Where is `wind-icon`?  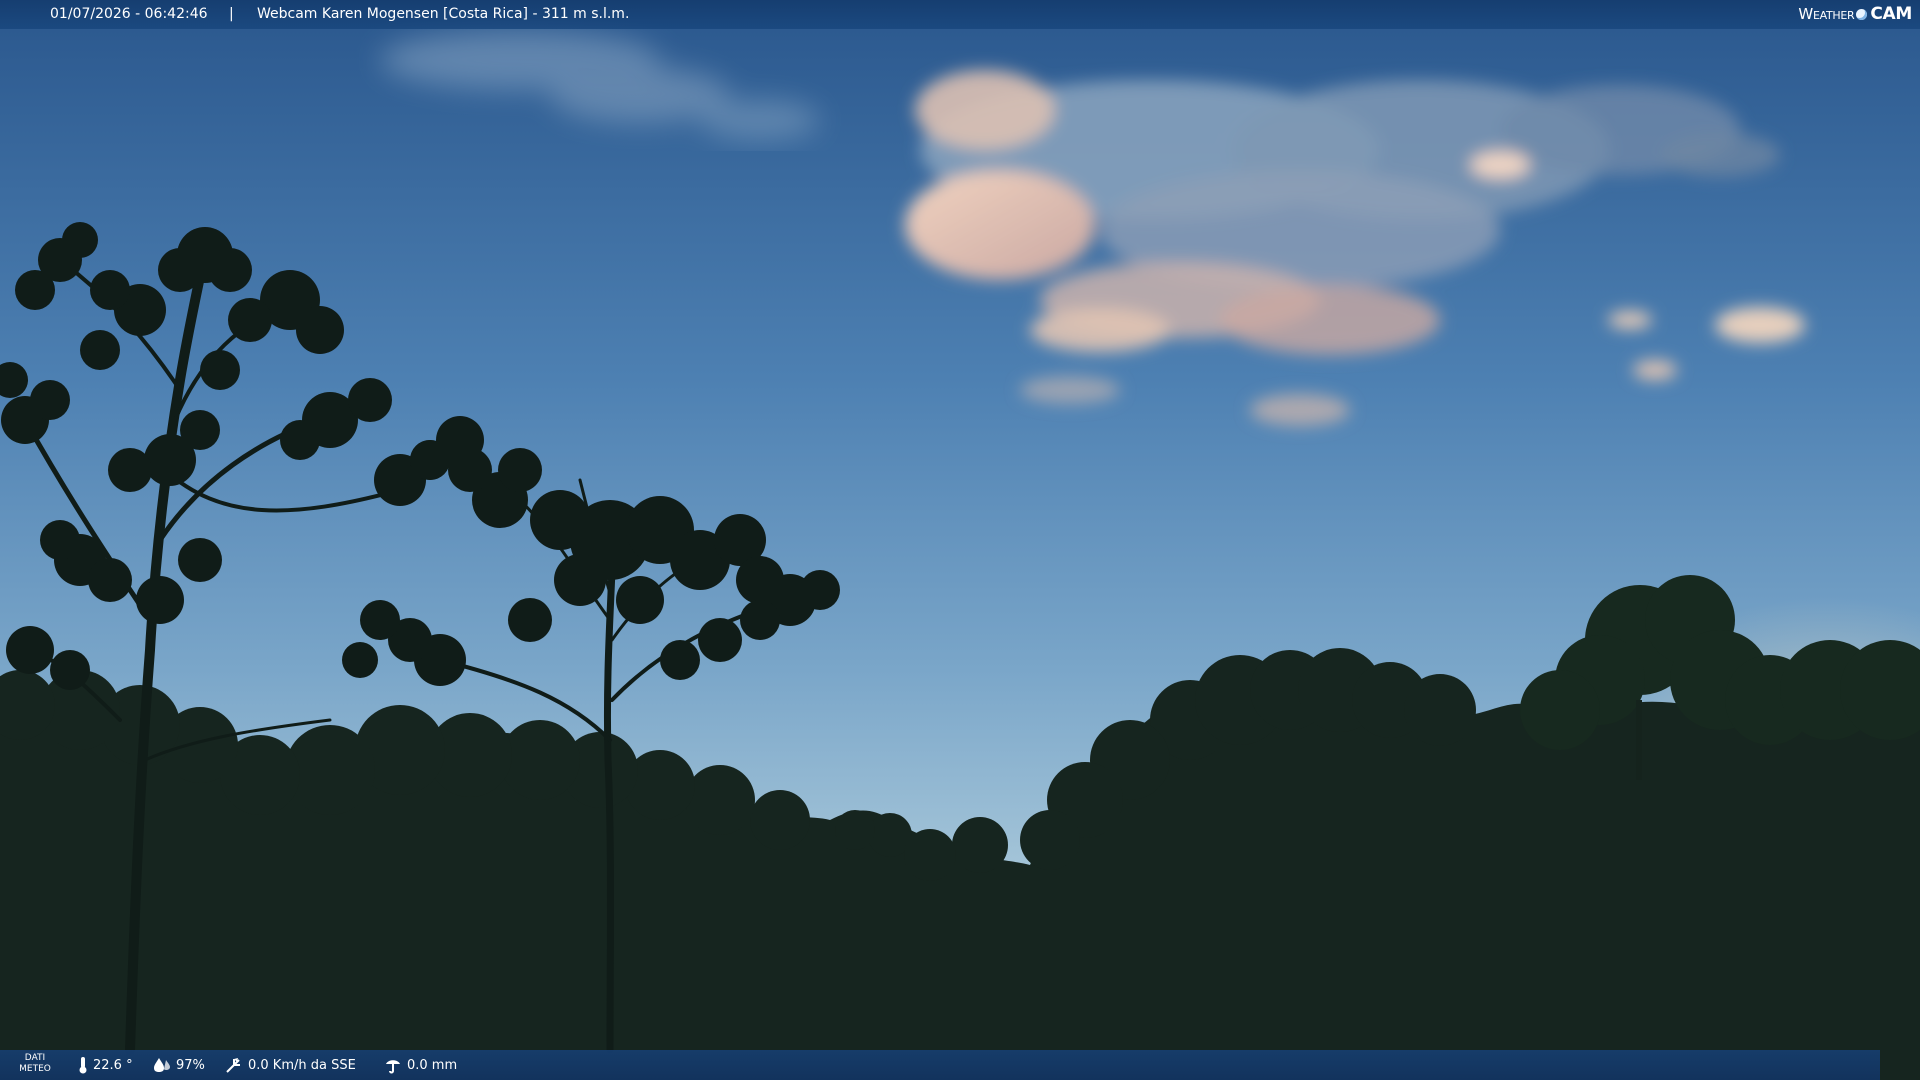
wind-icon is located at coordinates (233, 1065).